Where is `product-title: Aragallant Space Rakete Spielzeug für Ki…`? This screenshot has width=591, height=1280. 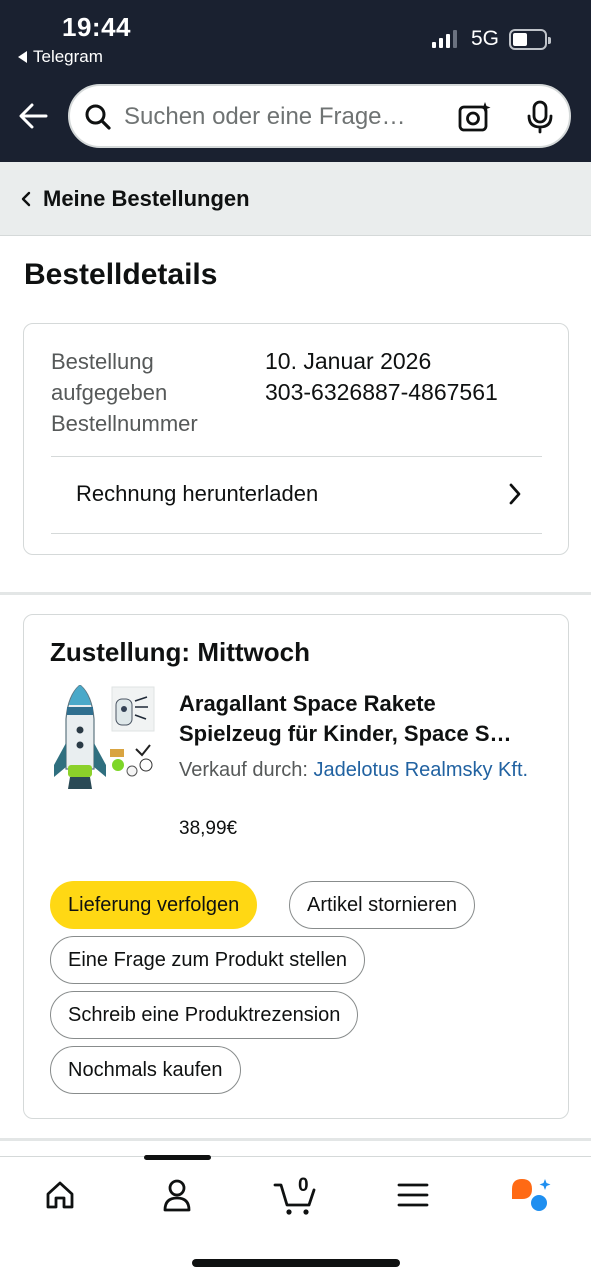 product-title: Aragallant Space Rakete Spielzeug für Ki… is located at coordinates (364, 719).